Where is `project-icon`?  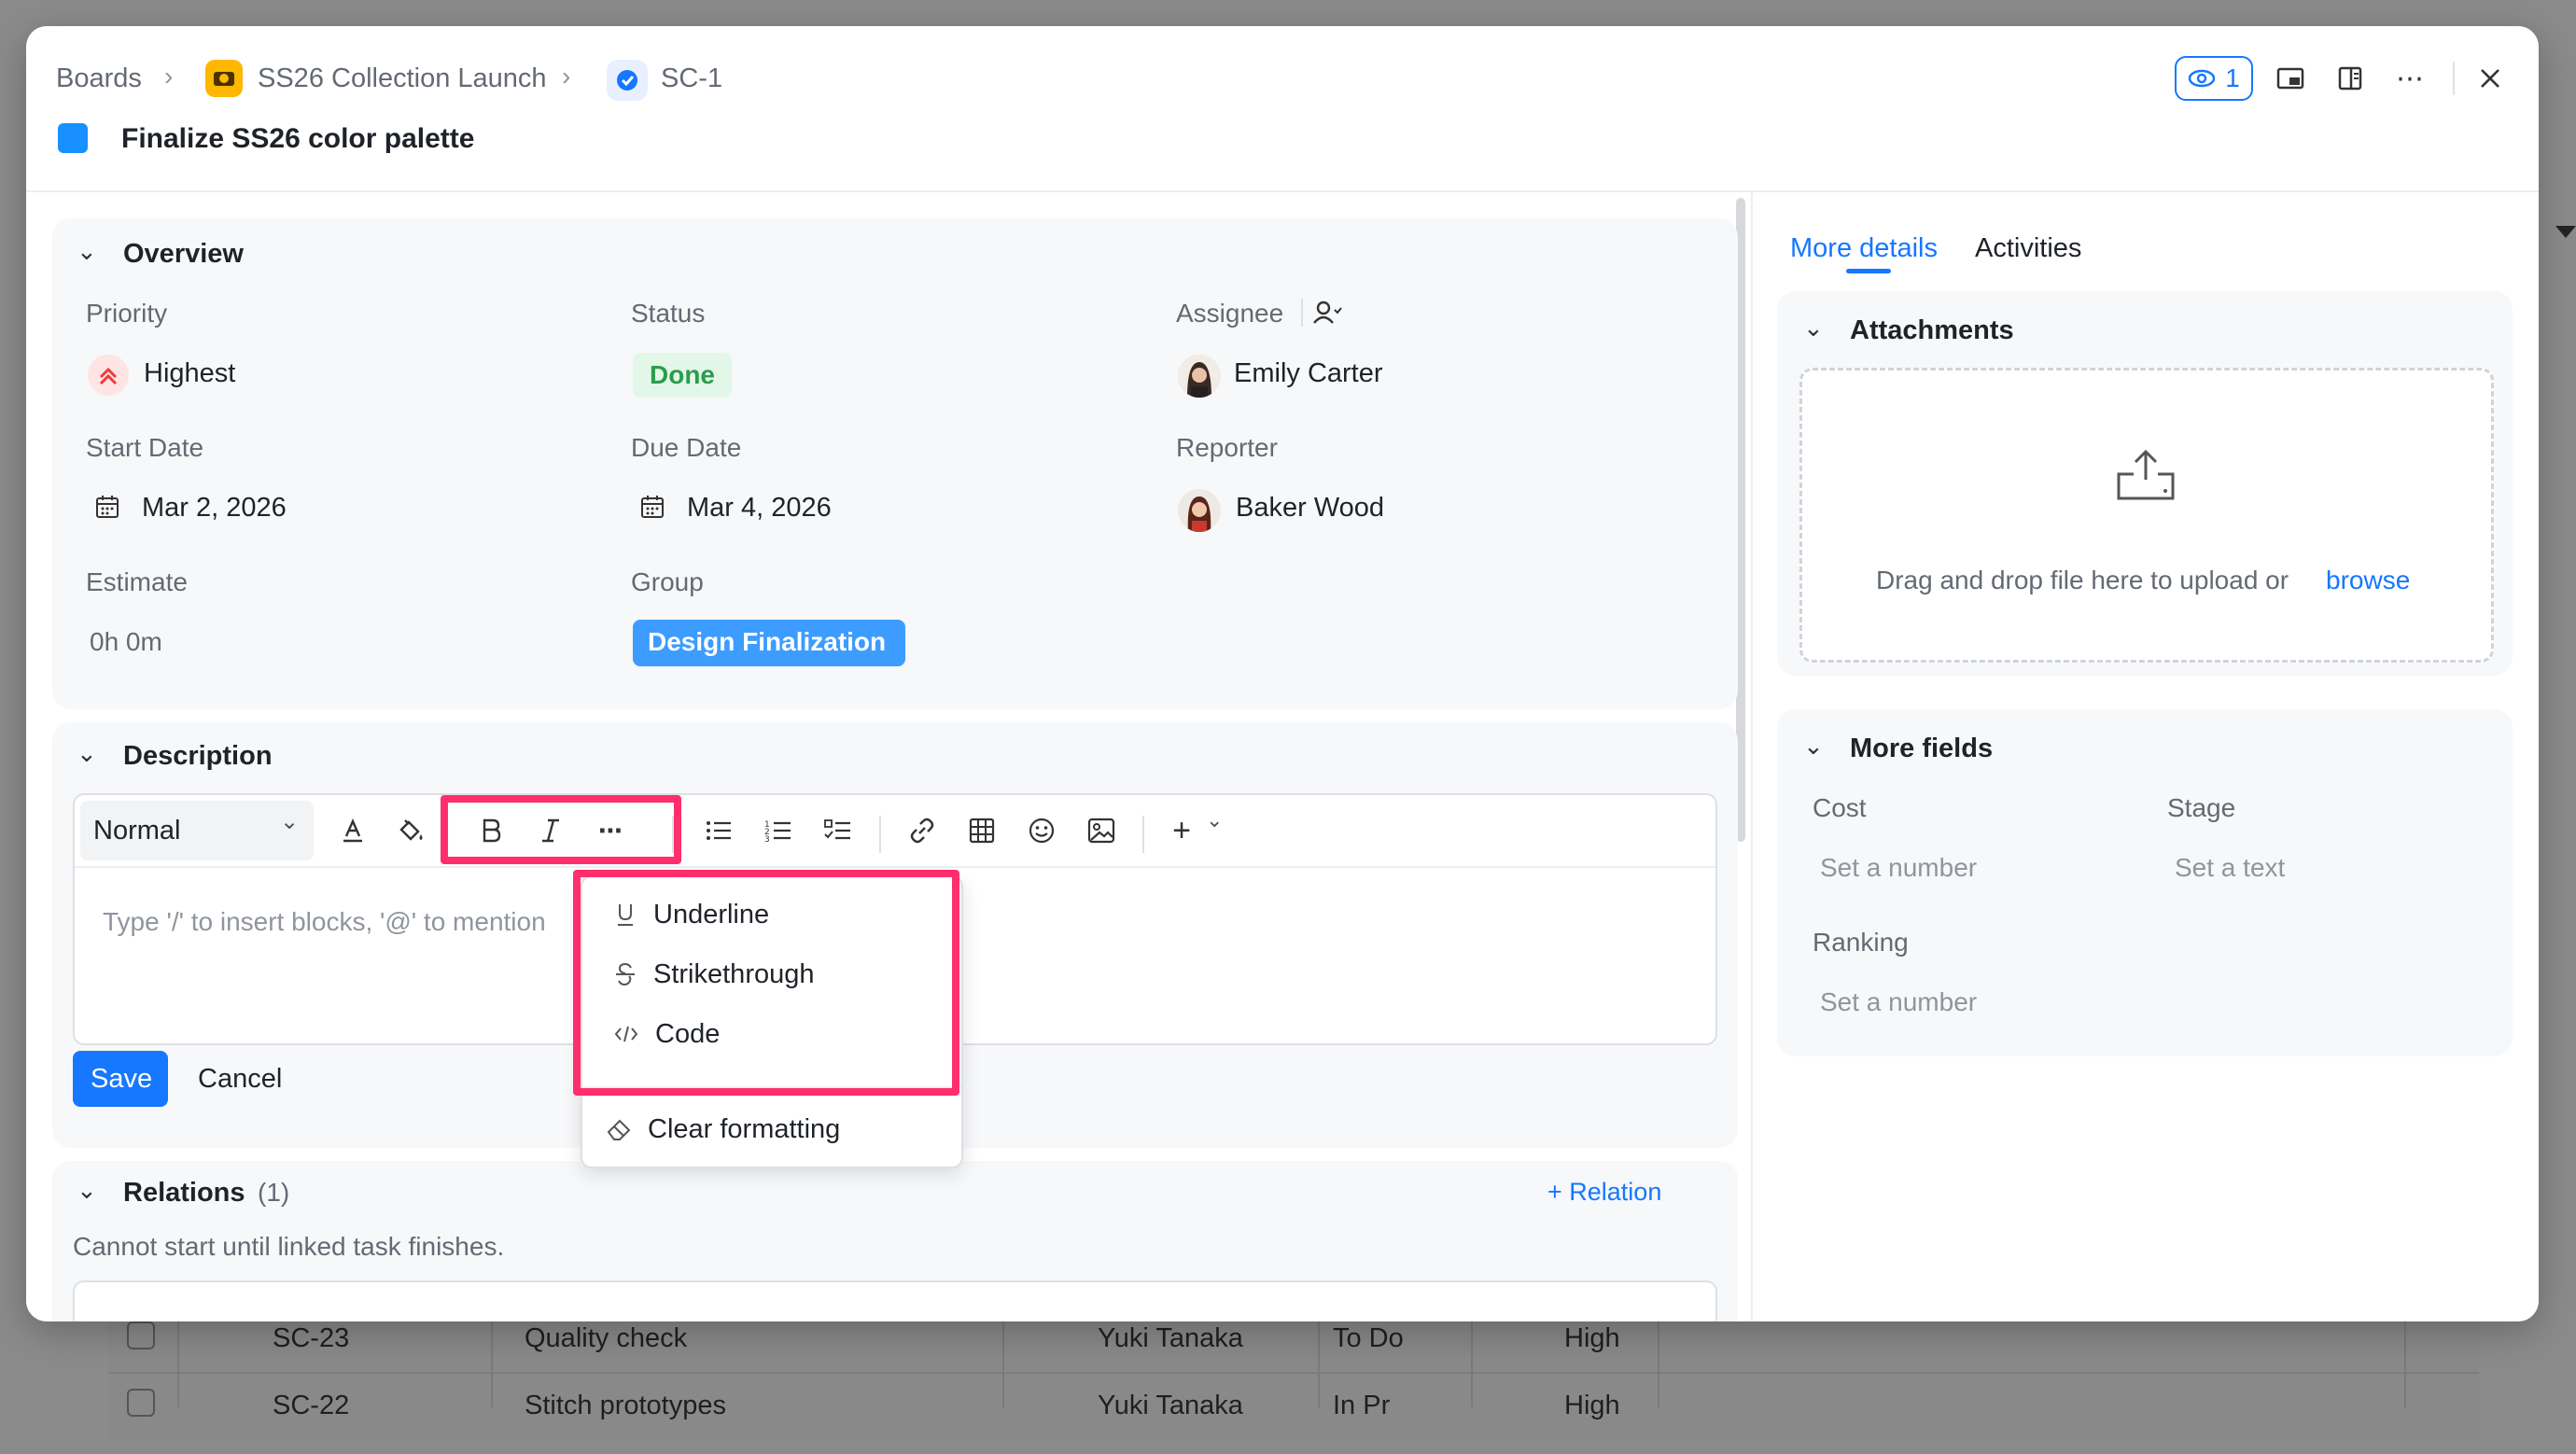
project-icon is located at coordinates (224, 78).